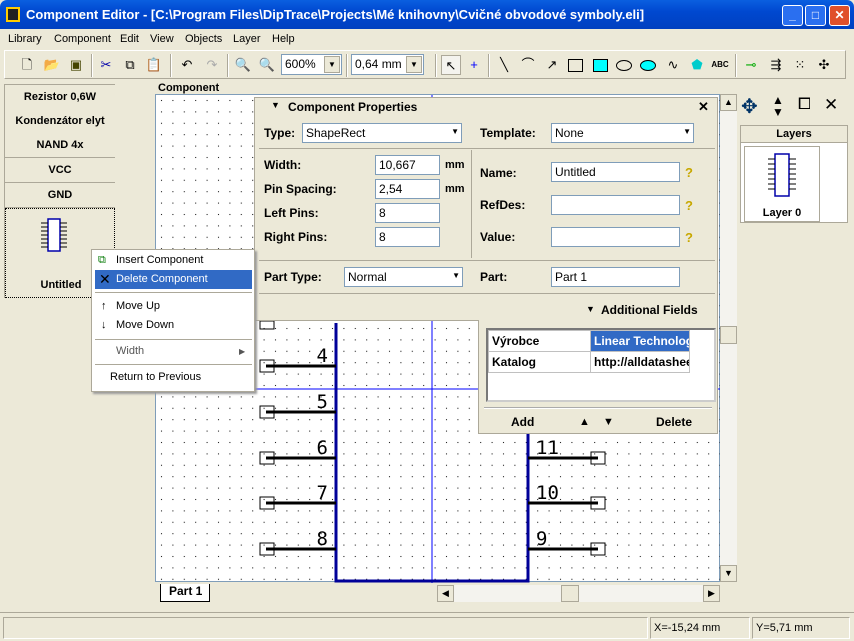  What do you see at coordinates (403, 277) in the screenshot?
I see `part-type-select: Normal ▼` at bounding box center [403, 277].